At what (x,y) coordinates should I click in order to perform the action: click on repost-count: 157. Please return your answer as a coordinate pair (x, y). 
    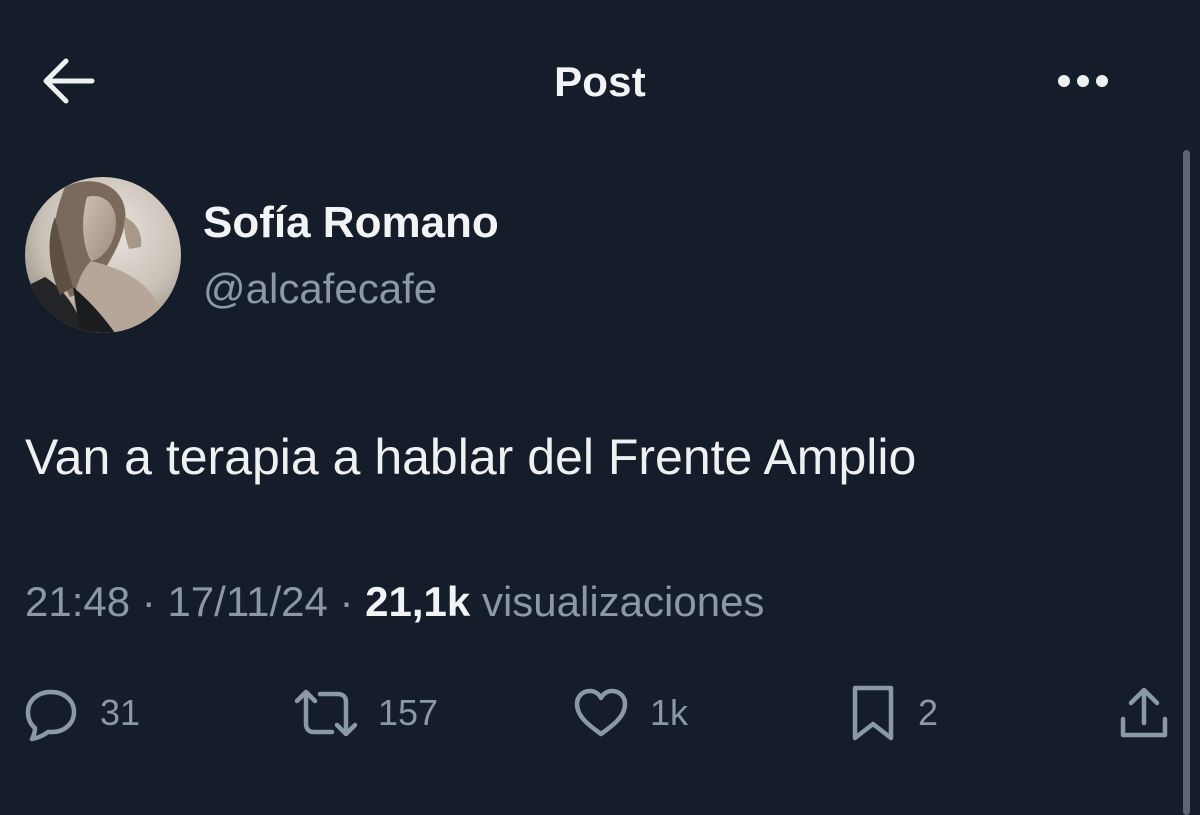
    Looking at the image, I should click on (408, 712).